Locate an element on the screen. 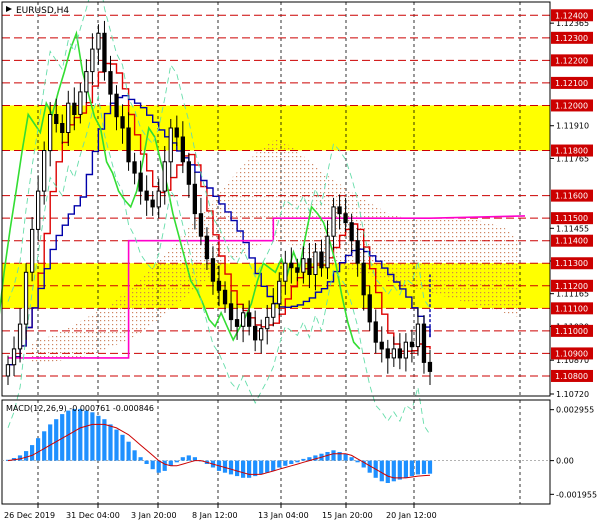  time-label-2: 3 Jan 20:00 is located at coordinates (154, 515).